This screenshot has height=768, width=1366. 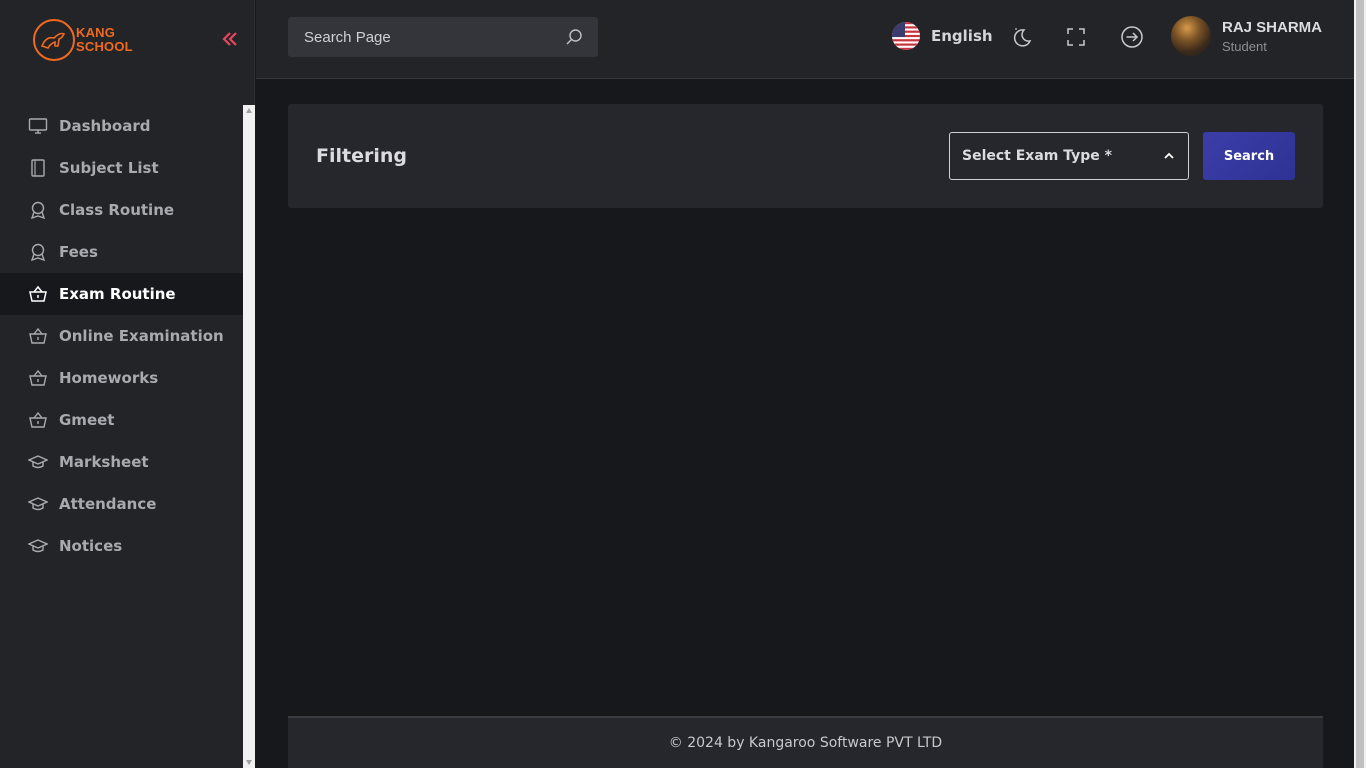 I want to click on language-selector: English, so click(x=942, y=36).